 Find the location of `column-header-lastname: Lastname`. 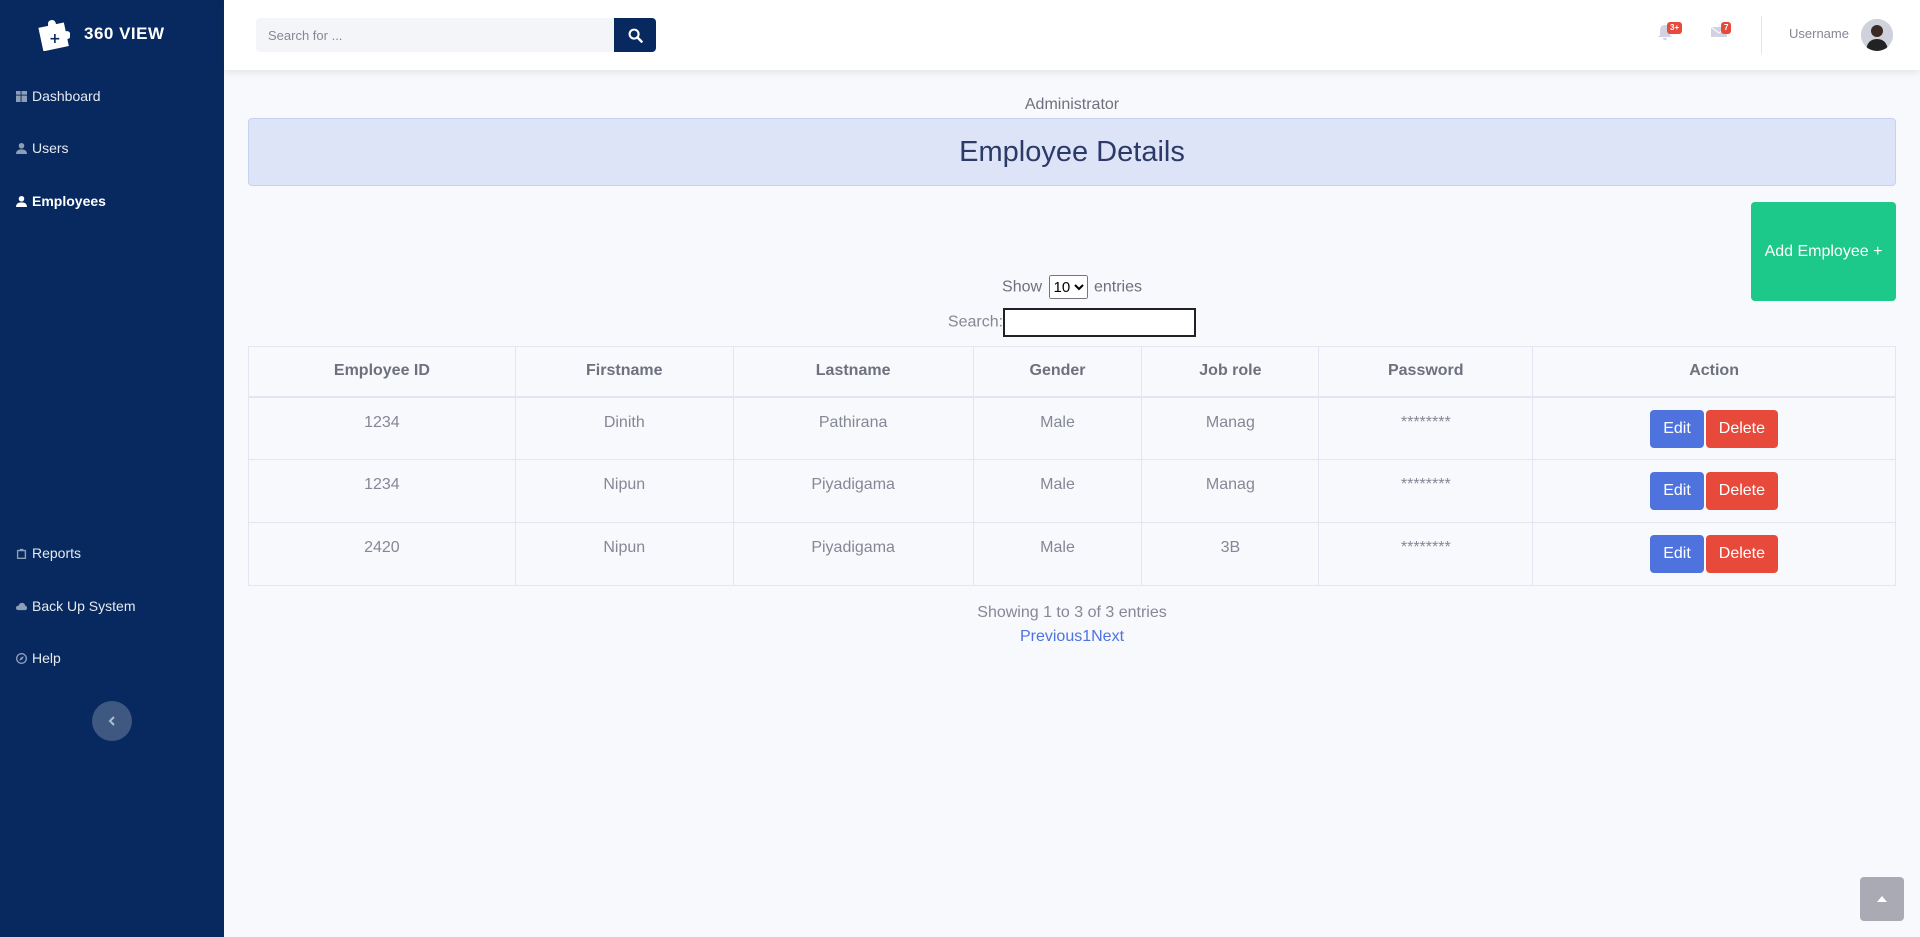

column-header-lastname: Lastname is located at coordinates (853, 372).